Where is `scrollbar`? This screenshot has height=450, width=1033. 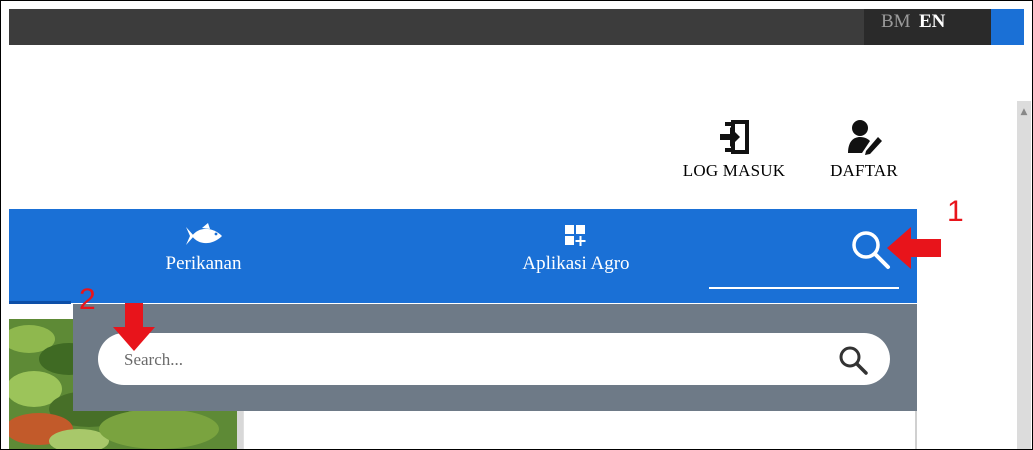
scrollbar is located at coordinates (1024, 275).